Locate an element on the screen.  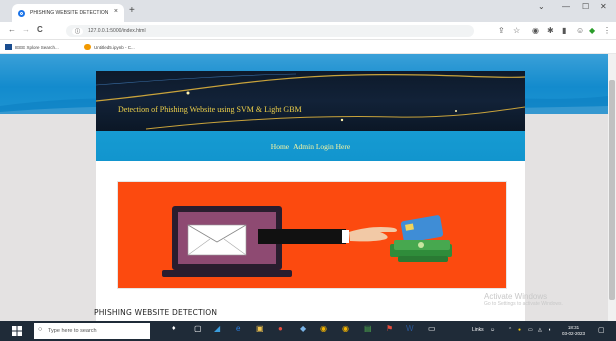
tab-title: PHISHING WEBSITE DETECTION is located at coordinates (69, 13).